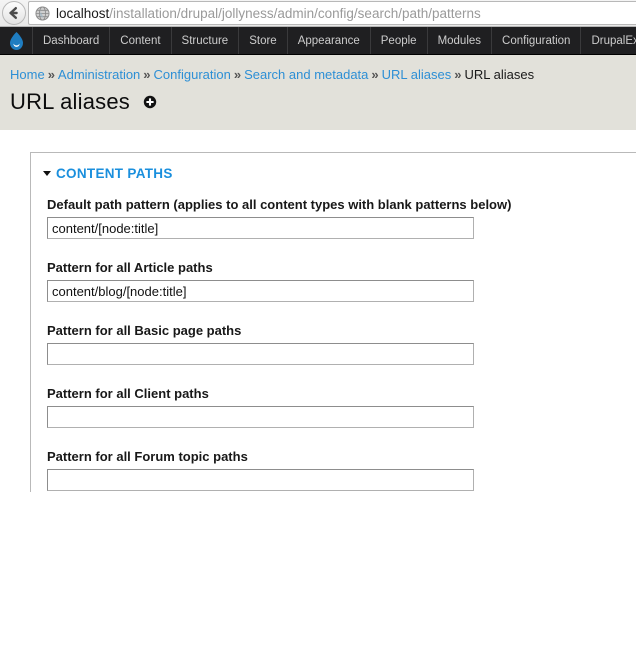  What do you see at coordinates (608, 40) in the screenshot?
I see `toolbar-item-drupalexp: DrupalExp` at bounding box center [608, 40].